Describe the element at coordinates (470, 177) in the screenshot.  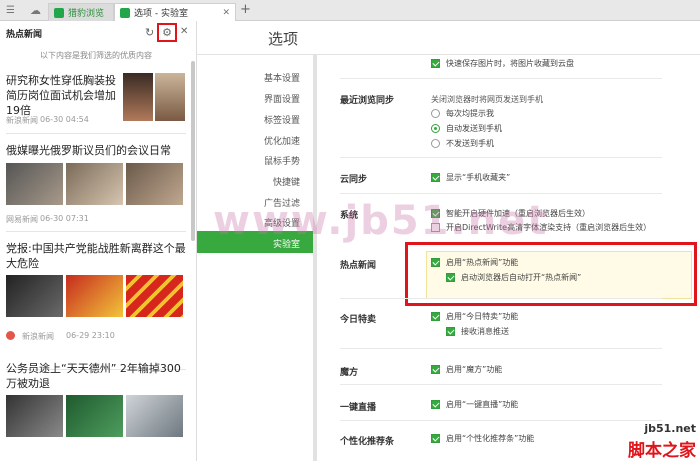
I see `show-phone-bookmarks: 显示“手机收藏夹”` at that location.